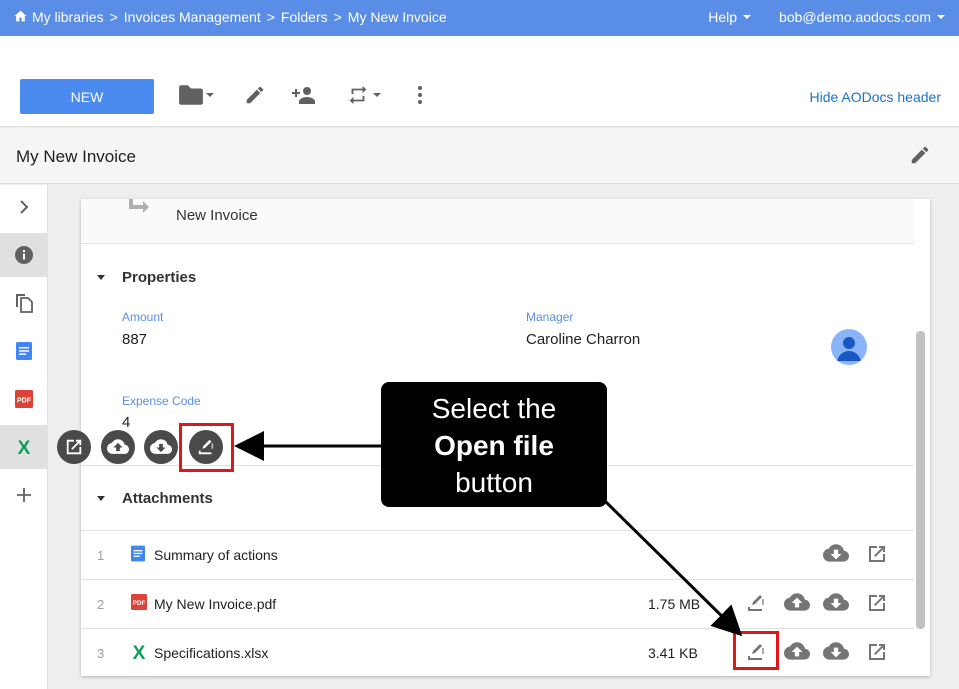  Describe the element at coordinates (479, 81) in the screenshot. I see `toolbar: NEW Hide AODocs header` at that location.